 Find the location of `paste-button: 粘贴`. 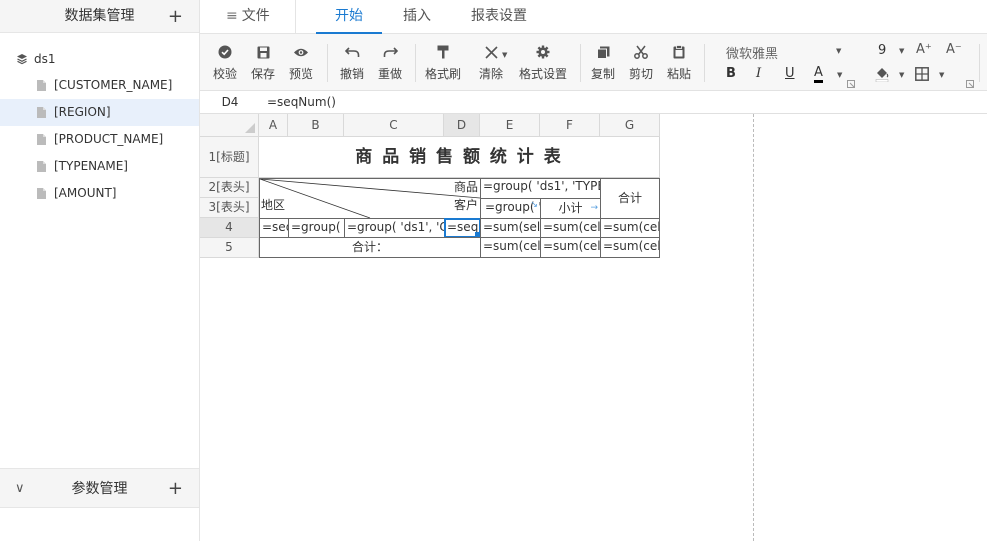

paste-button: 粘贴 is located at coordinates (679, 62).